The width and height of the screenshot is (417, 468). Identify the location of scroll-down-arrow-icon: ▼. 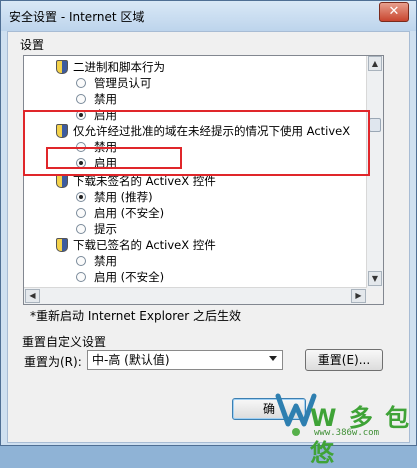
(375, 278).